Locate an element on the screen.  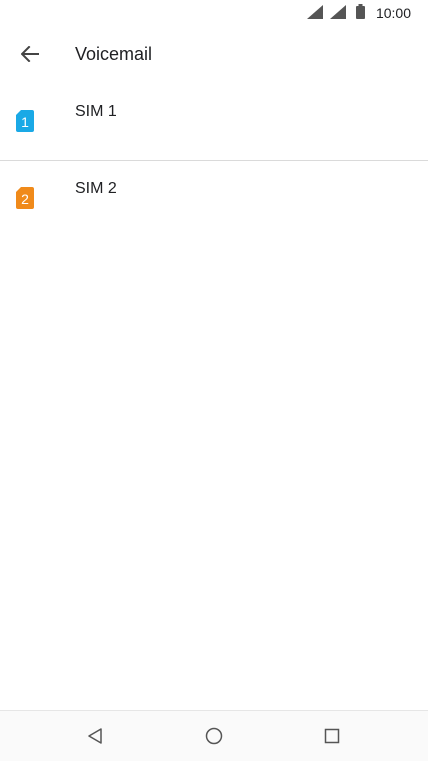
arrow-back-icon is located at coordinates (30, 54).